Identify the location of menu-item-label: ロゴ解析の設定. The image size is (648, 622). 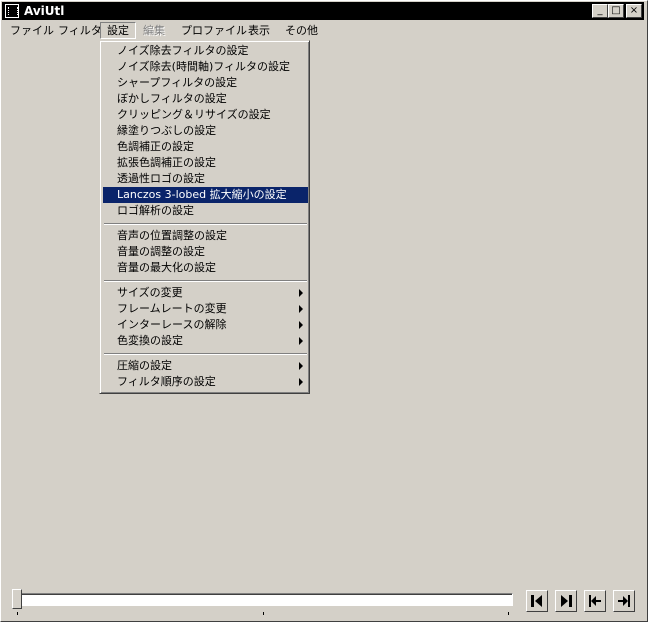
(155, 210).